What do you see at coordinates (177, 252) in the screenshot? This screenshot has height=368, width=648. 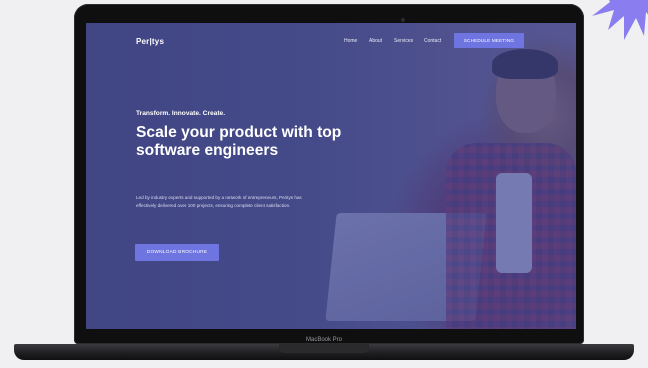 I see `download-brochure-button: DOWNLOAD BROCHURE` at bounding box center [177, 252].